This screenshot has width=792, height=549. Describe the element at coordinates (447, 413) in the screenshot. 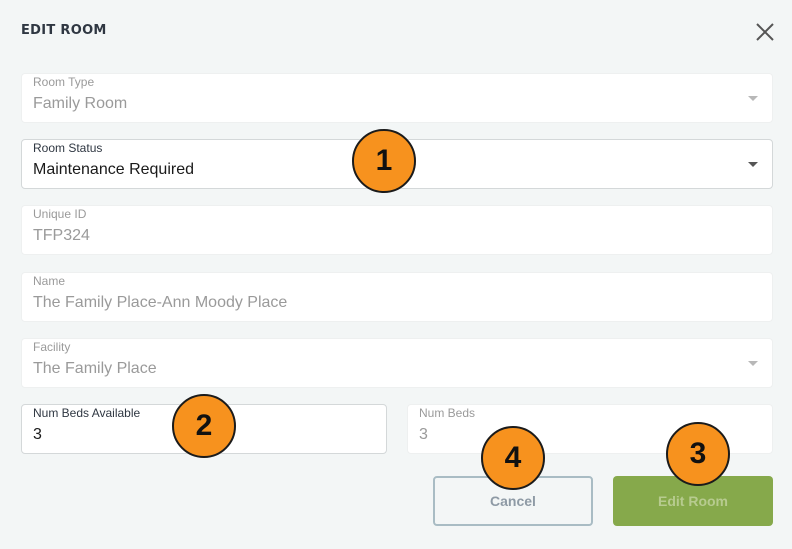

I see `num-beds-label: Num Beds` at that location.